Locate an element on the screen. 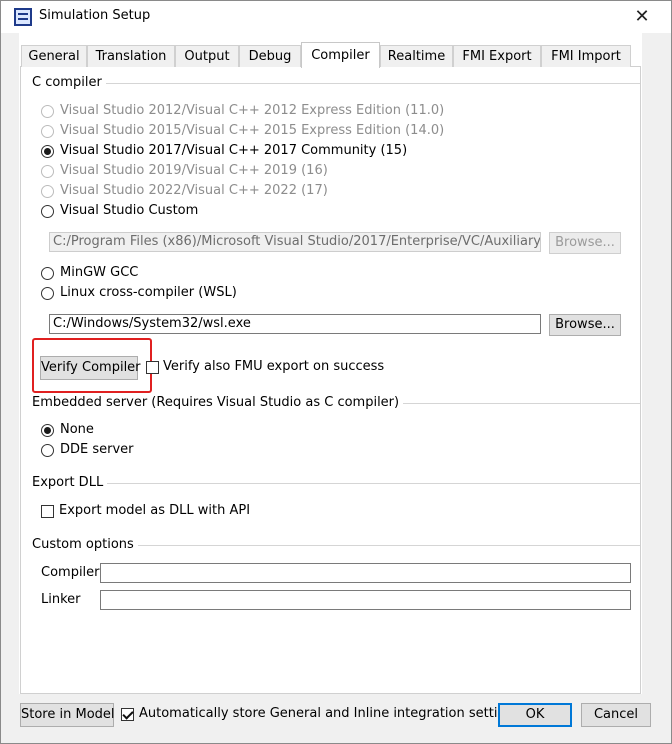 The height and width of the screenshot is (744, 672). radio-server-none is located at coordinates (47, 430).